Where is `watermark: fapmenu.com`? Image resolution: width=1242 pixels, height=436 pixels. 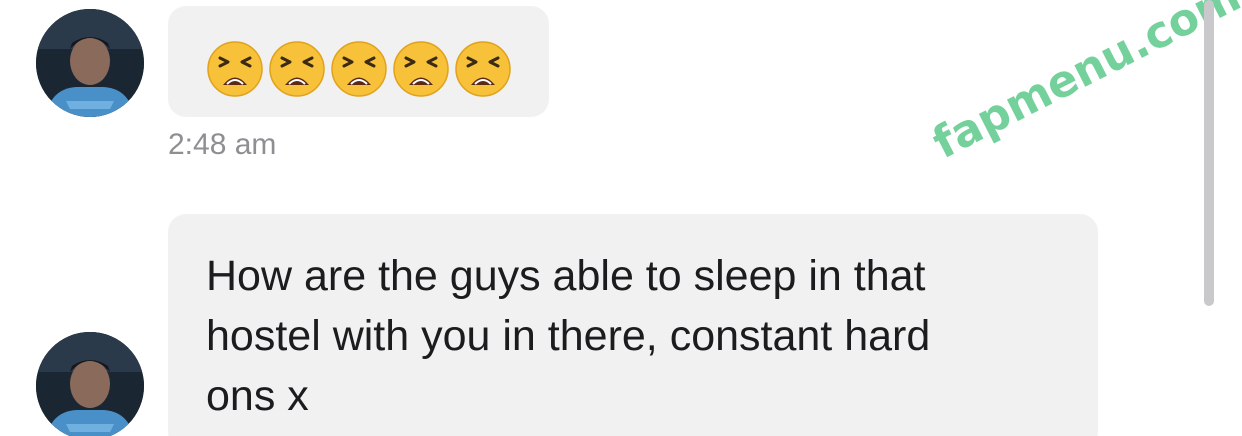 watermark: fapmenu.com is located at coordinates (1083, 84).